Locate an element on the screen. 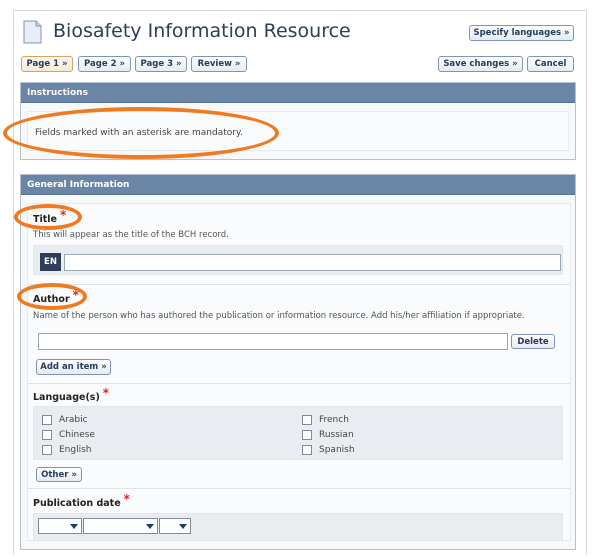  specify-languages-button: Specify languages » is located at coordinates (521, 33).